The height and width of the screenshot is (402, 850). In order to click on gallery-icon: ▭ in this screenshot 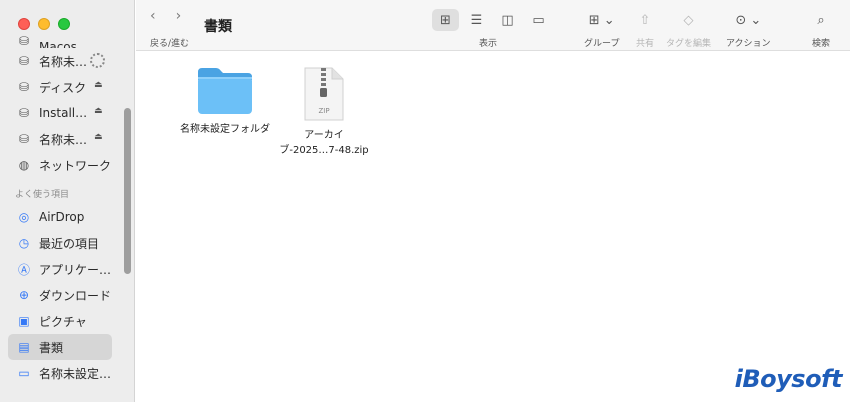, I will do `click(538, 20)`.